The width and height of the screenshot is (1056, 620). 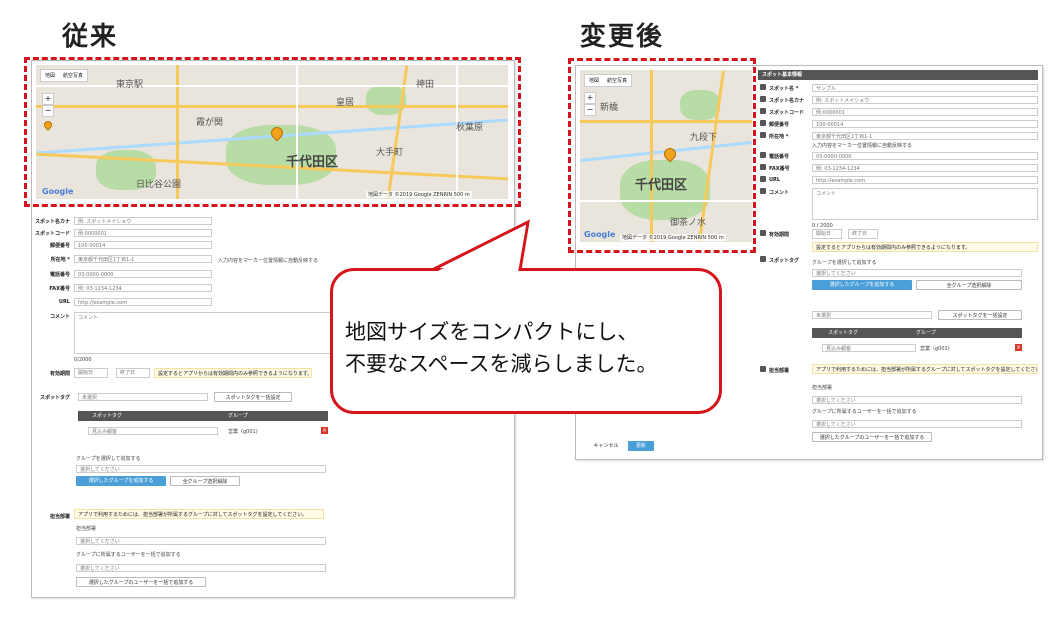 What do you see at coordinates (501, 364) in the screenshot?
I see `callout-line-2: 不要なスペースを減らしました。` at bounding box center [501, 364].